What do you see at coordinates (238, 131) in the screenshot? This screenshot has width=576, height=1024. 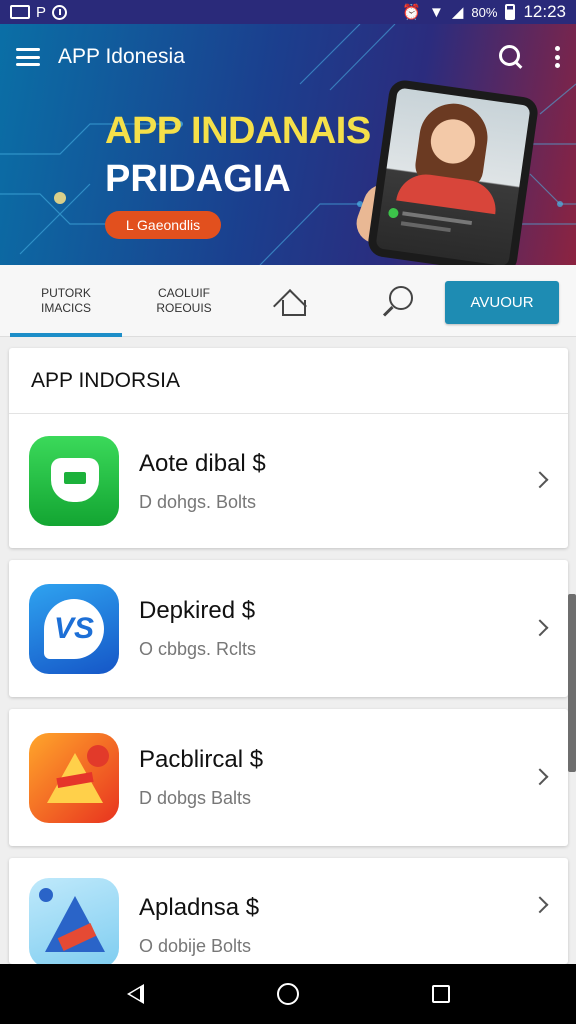 I see `banner-headline: APP INDANAIS` at bounding box center [238, 131].